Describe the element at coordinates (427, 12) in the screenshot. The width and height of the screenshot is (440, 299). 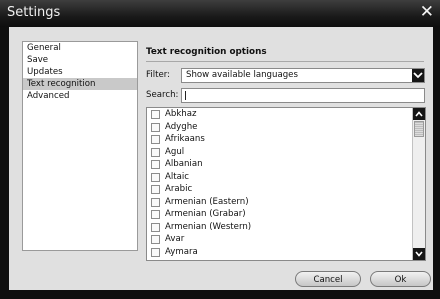
I see `close-icon: ✕` at that location.